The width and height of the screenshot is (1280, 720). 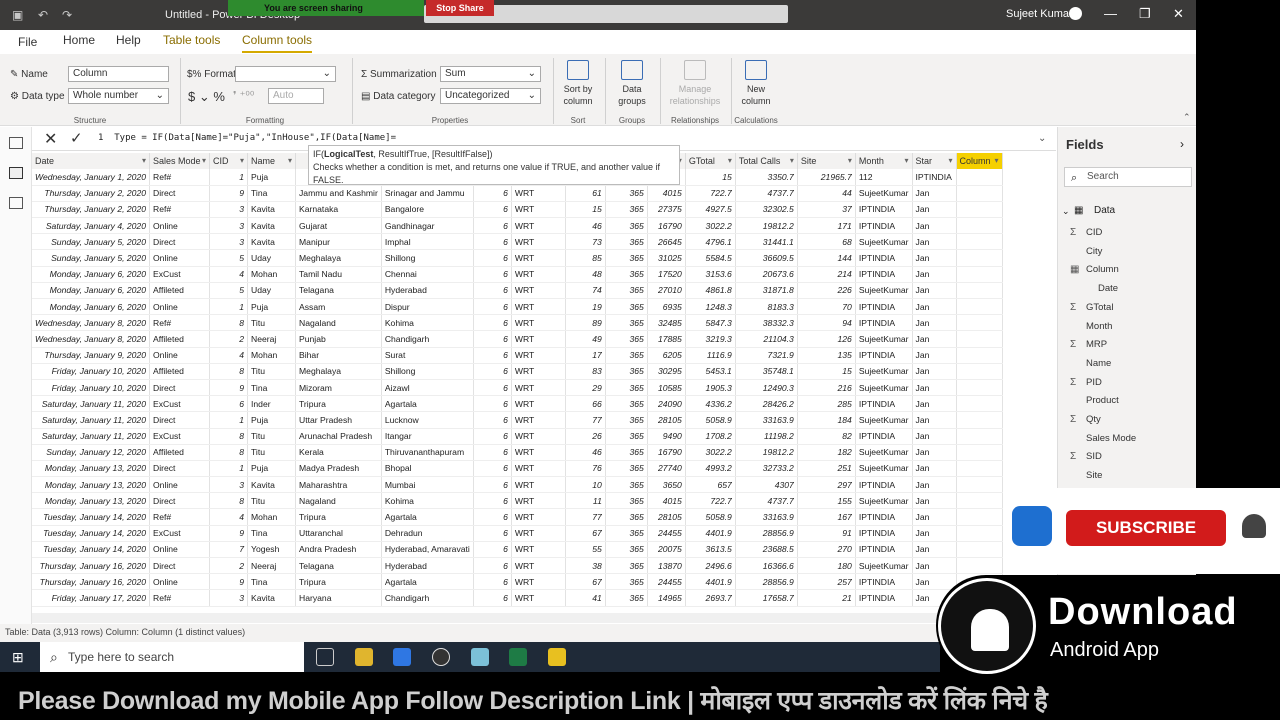 I want to click on column-header: Column ▾, so click(x=979, y=161).